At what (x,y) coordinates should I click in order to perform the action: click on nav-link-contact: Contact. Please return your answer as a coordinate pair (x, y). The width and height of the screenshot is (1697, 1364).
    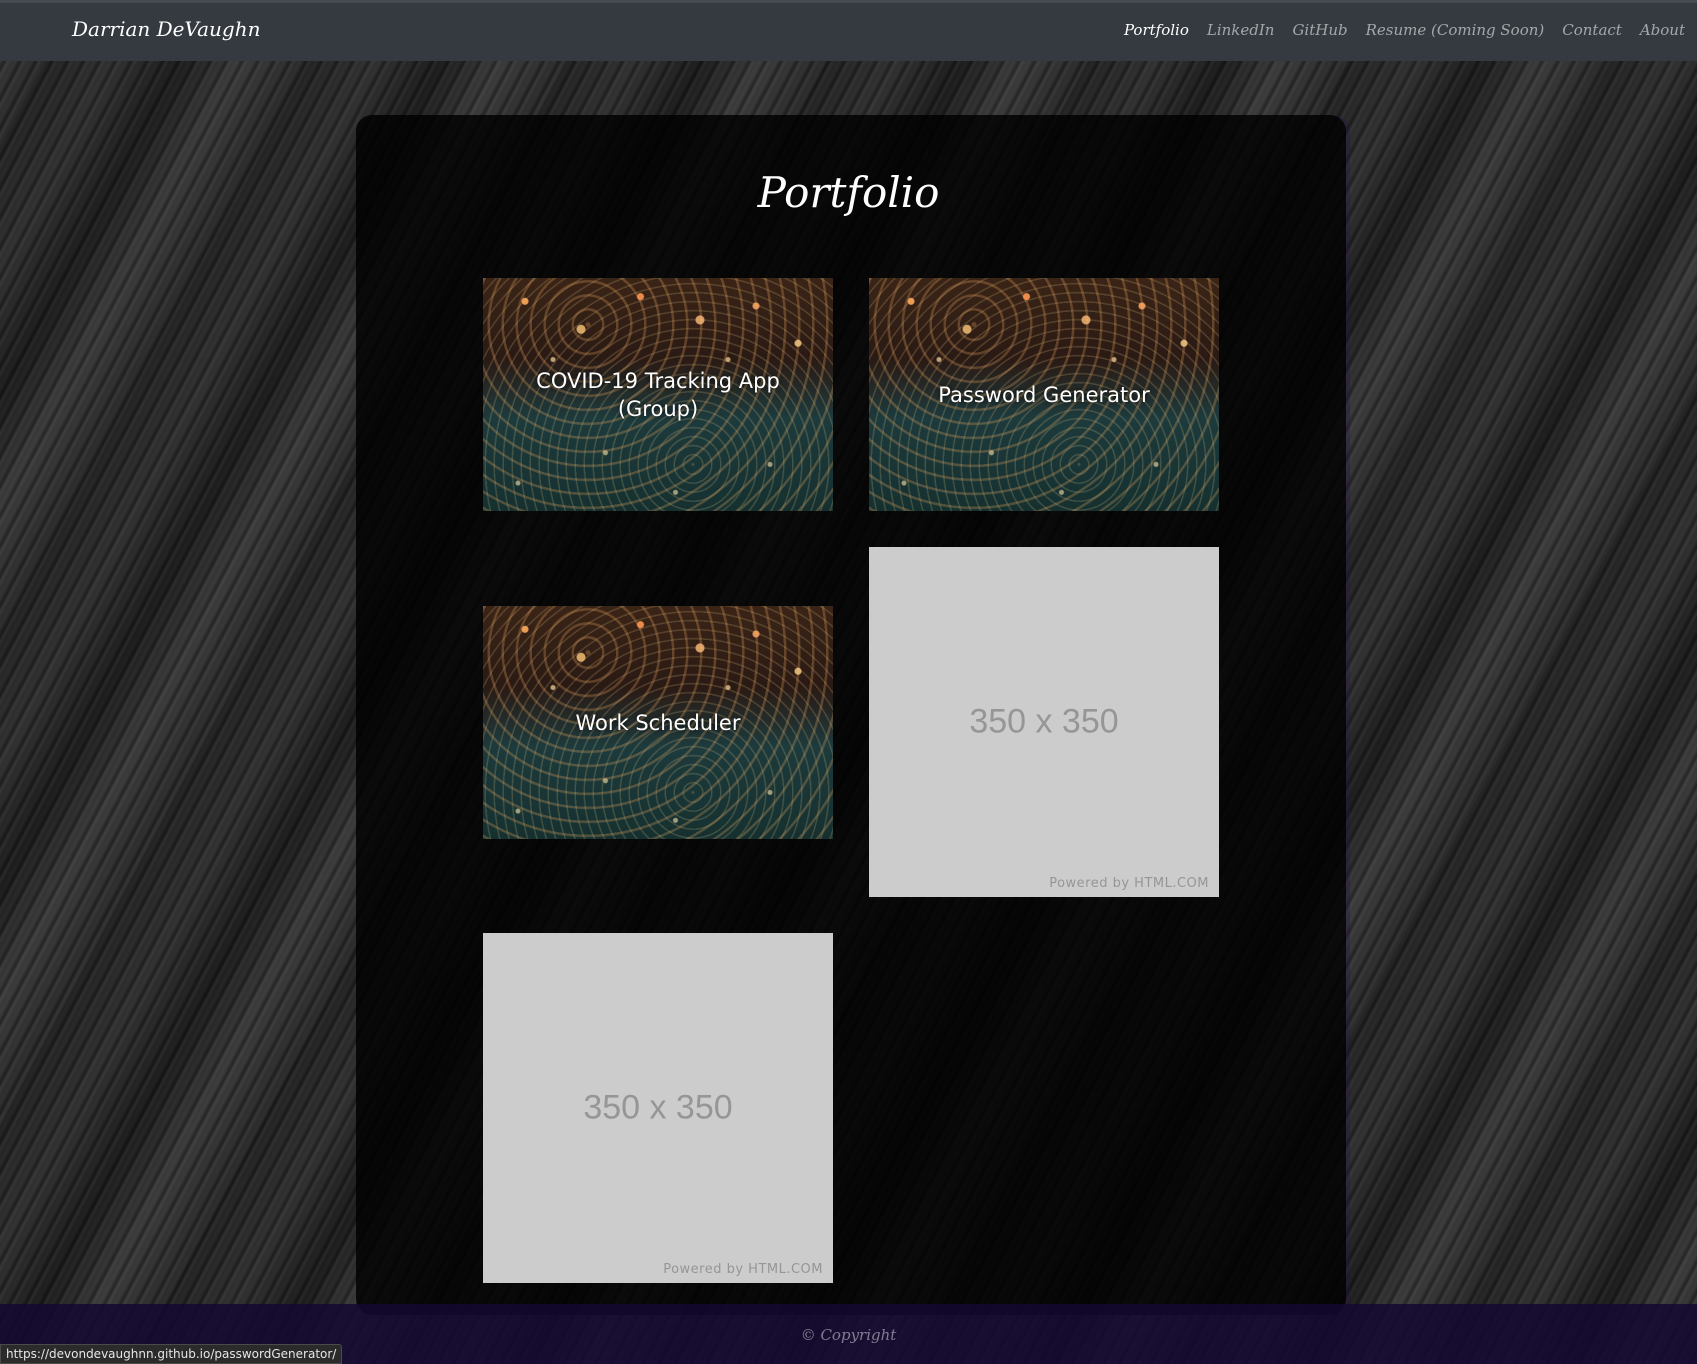
    Looking at the image, I should click on (1592, 30).